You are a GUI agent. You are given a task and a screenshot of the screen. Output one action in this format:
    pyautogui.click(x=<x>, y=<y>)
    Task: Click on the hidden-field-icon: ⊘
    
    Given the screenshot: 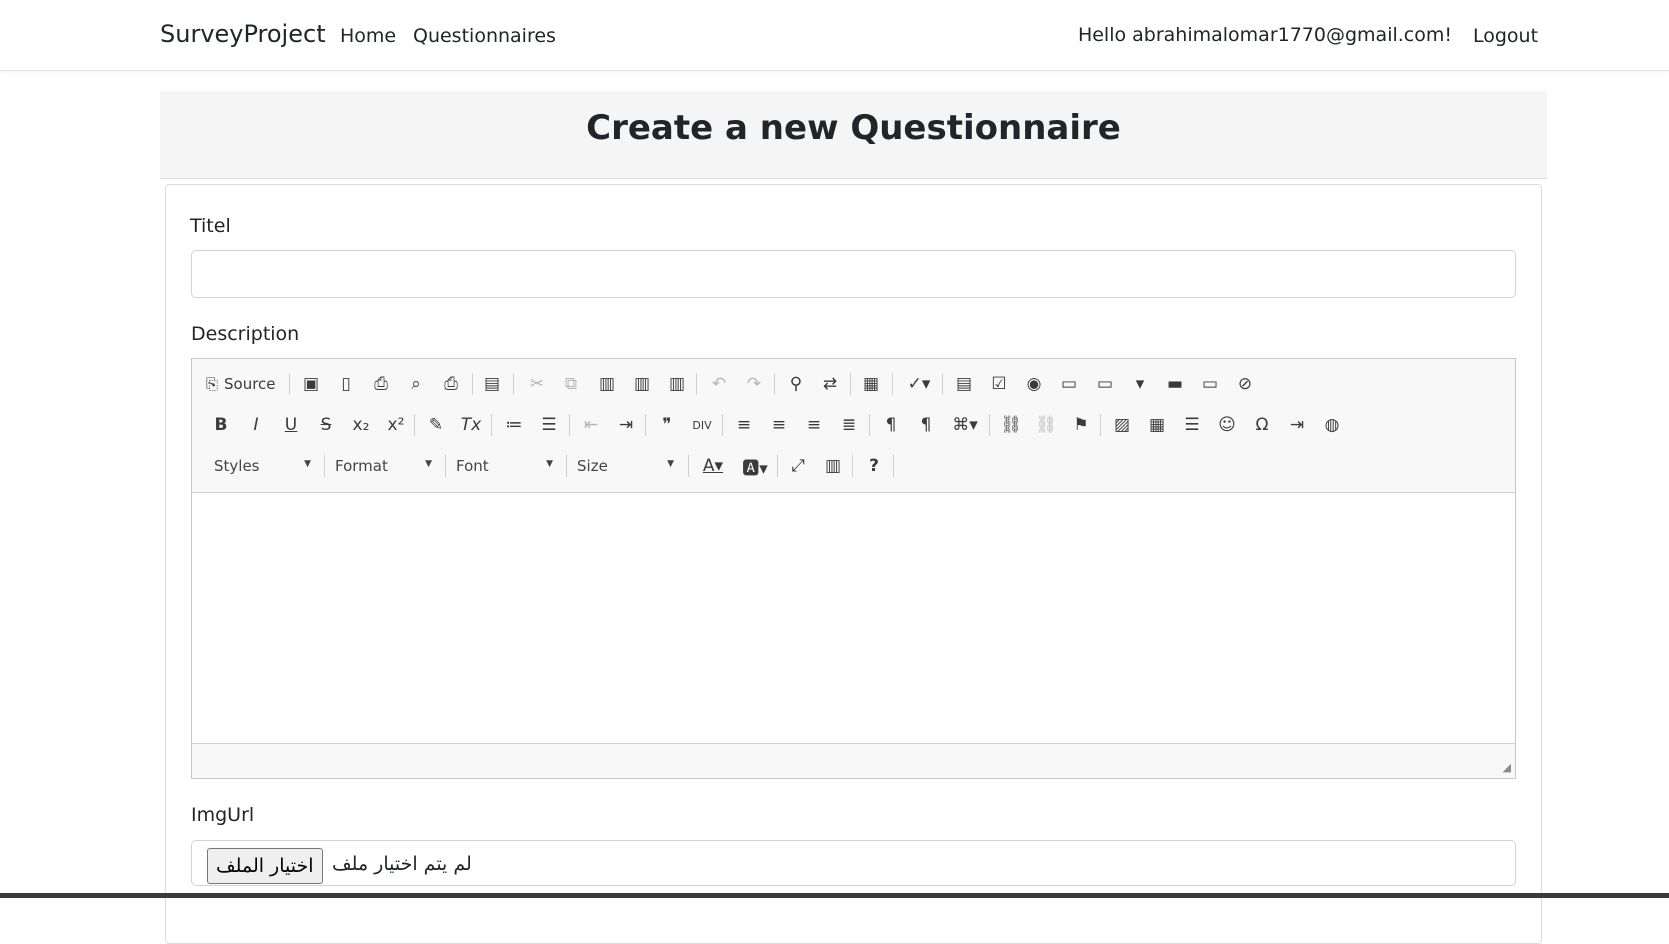 What is the action you would take?
    pyautogui.click(x=1245, y=384)
    